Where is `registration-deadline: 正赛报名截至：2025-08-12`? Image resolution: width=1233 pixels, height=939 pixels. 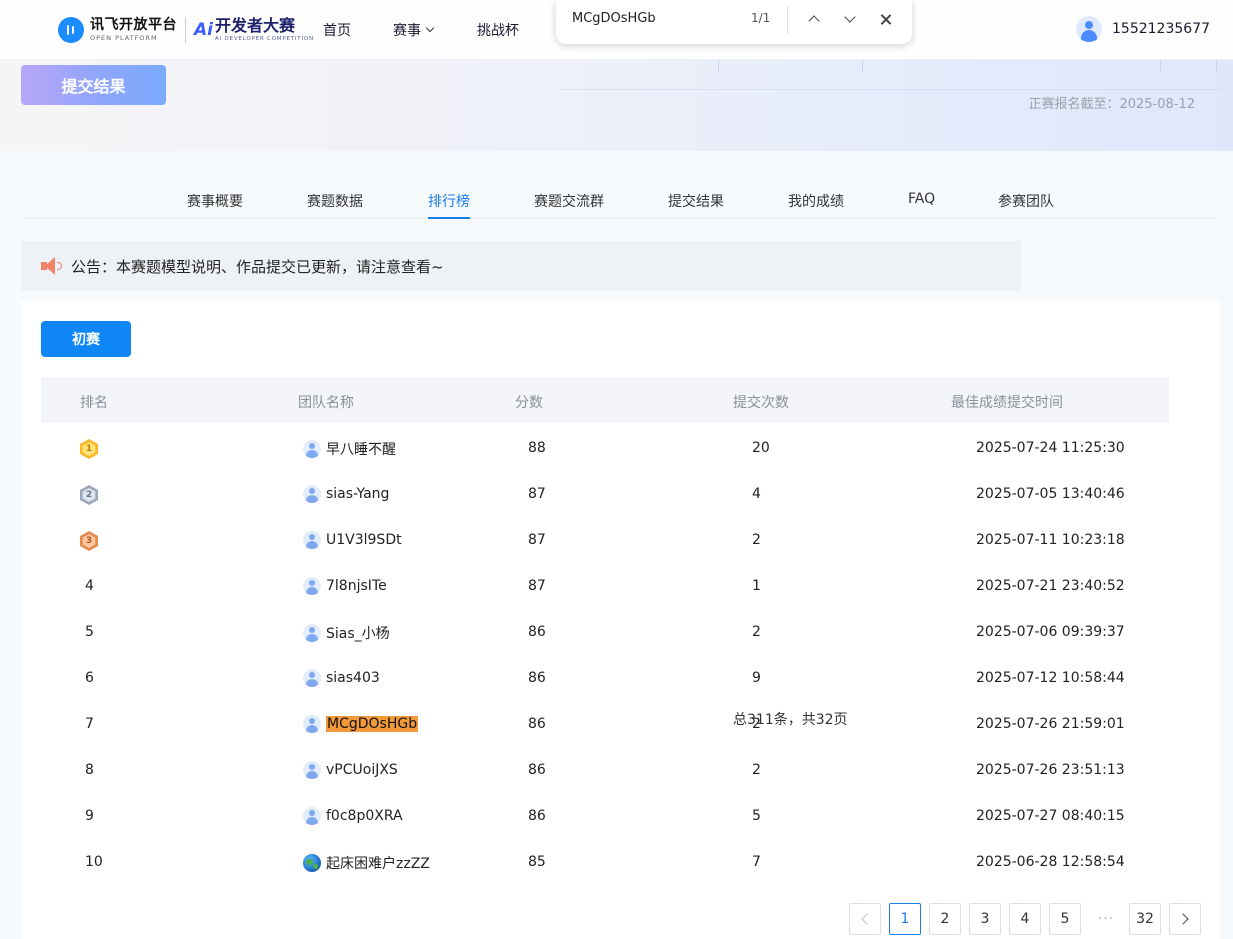 registration-deadline: 正赛报名截至：2025-08-12 is located at coordinates (1111, 104).